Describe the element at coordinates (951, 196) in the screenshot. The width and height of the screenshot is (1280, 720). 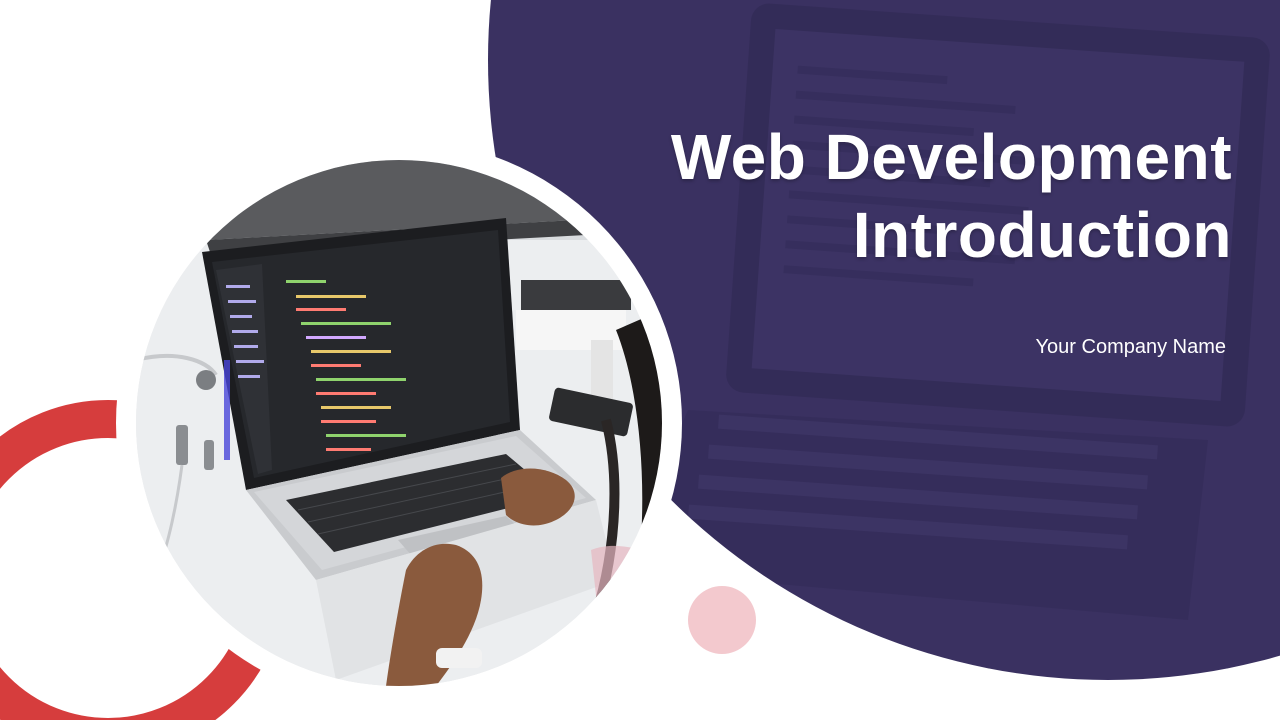
I see `slide-title: Web Development Introduction` at that location.